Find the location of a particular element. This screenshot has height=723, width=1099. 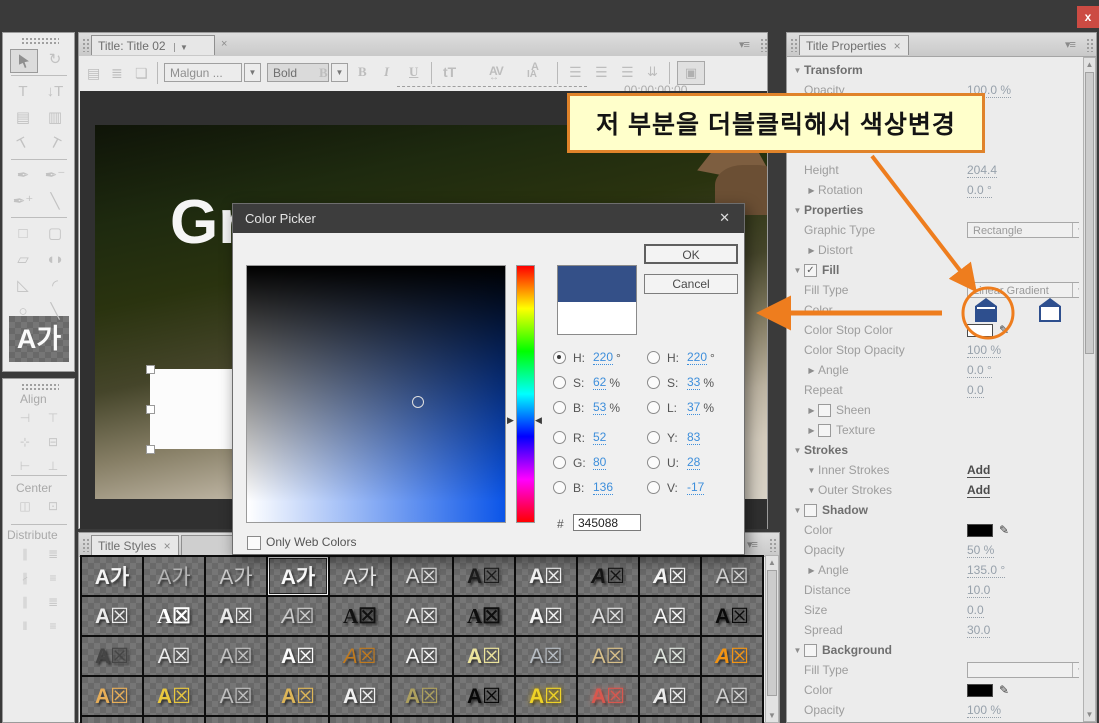

style-swatch-3: A가 is located at coordinates (236, 576).